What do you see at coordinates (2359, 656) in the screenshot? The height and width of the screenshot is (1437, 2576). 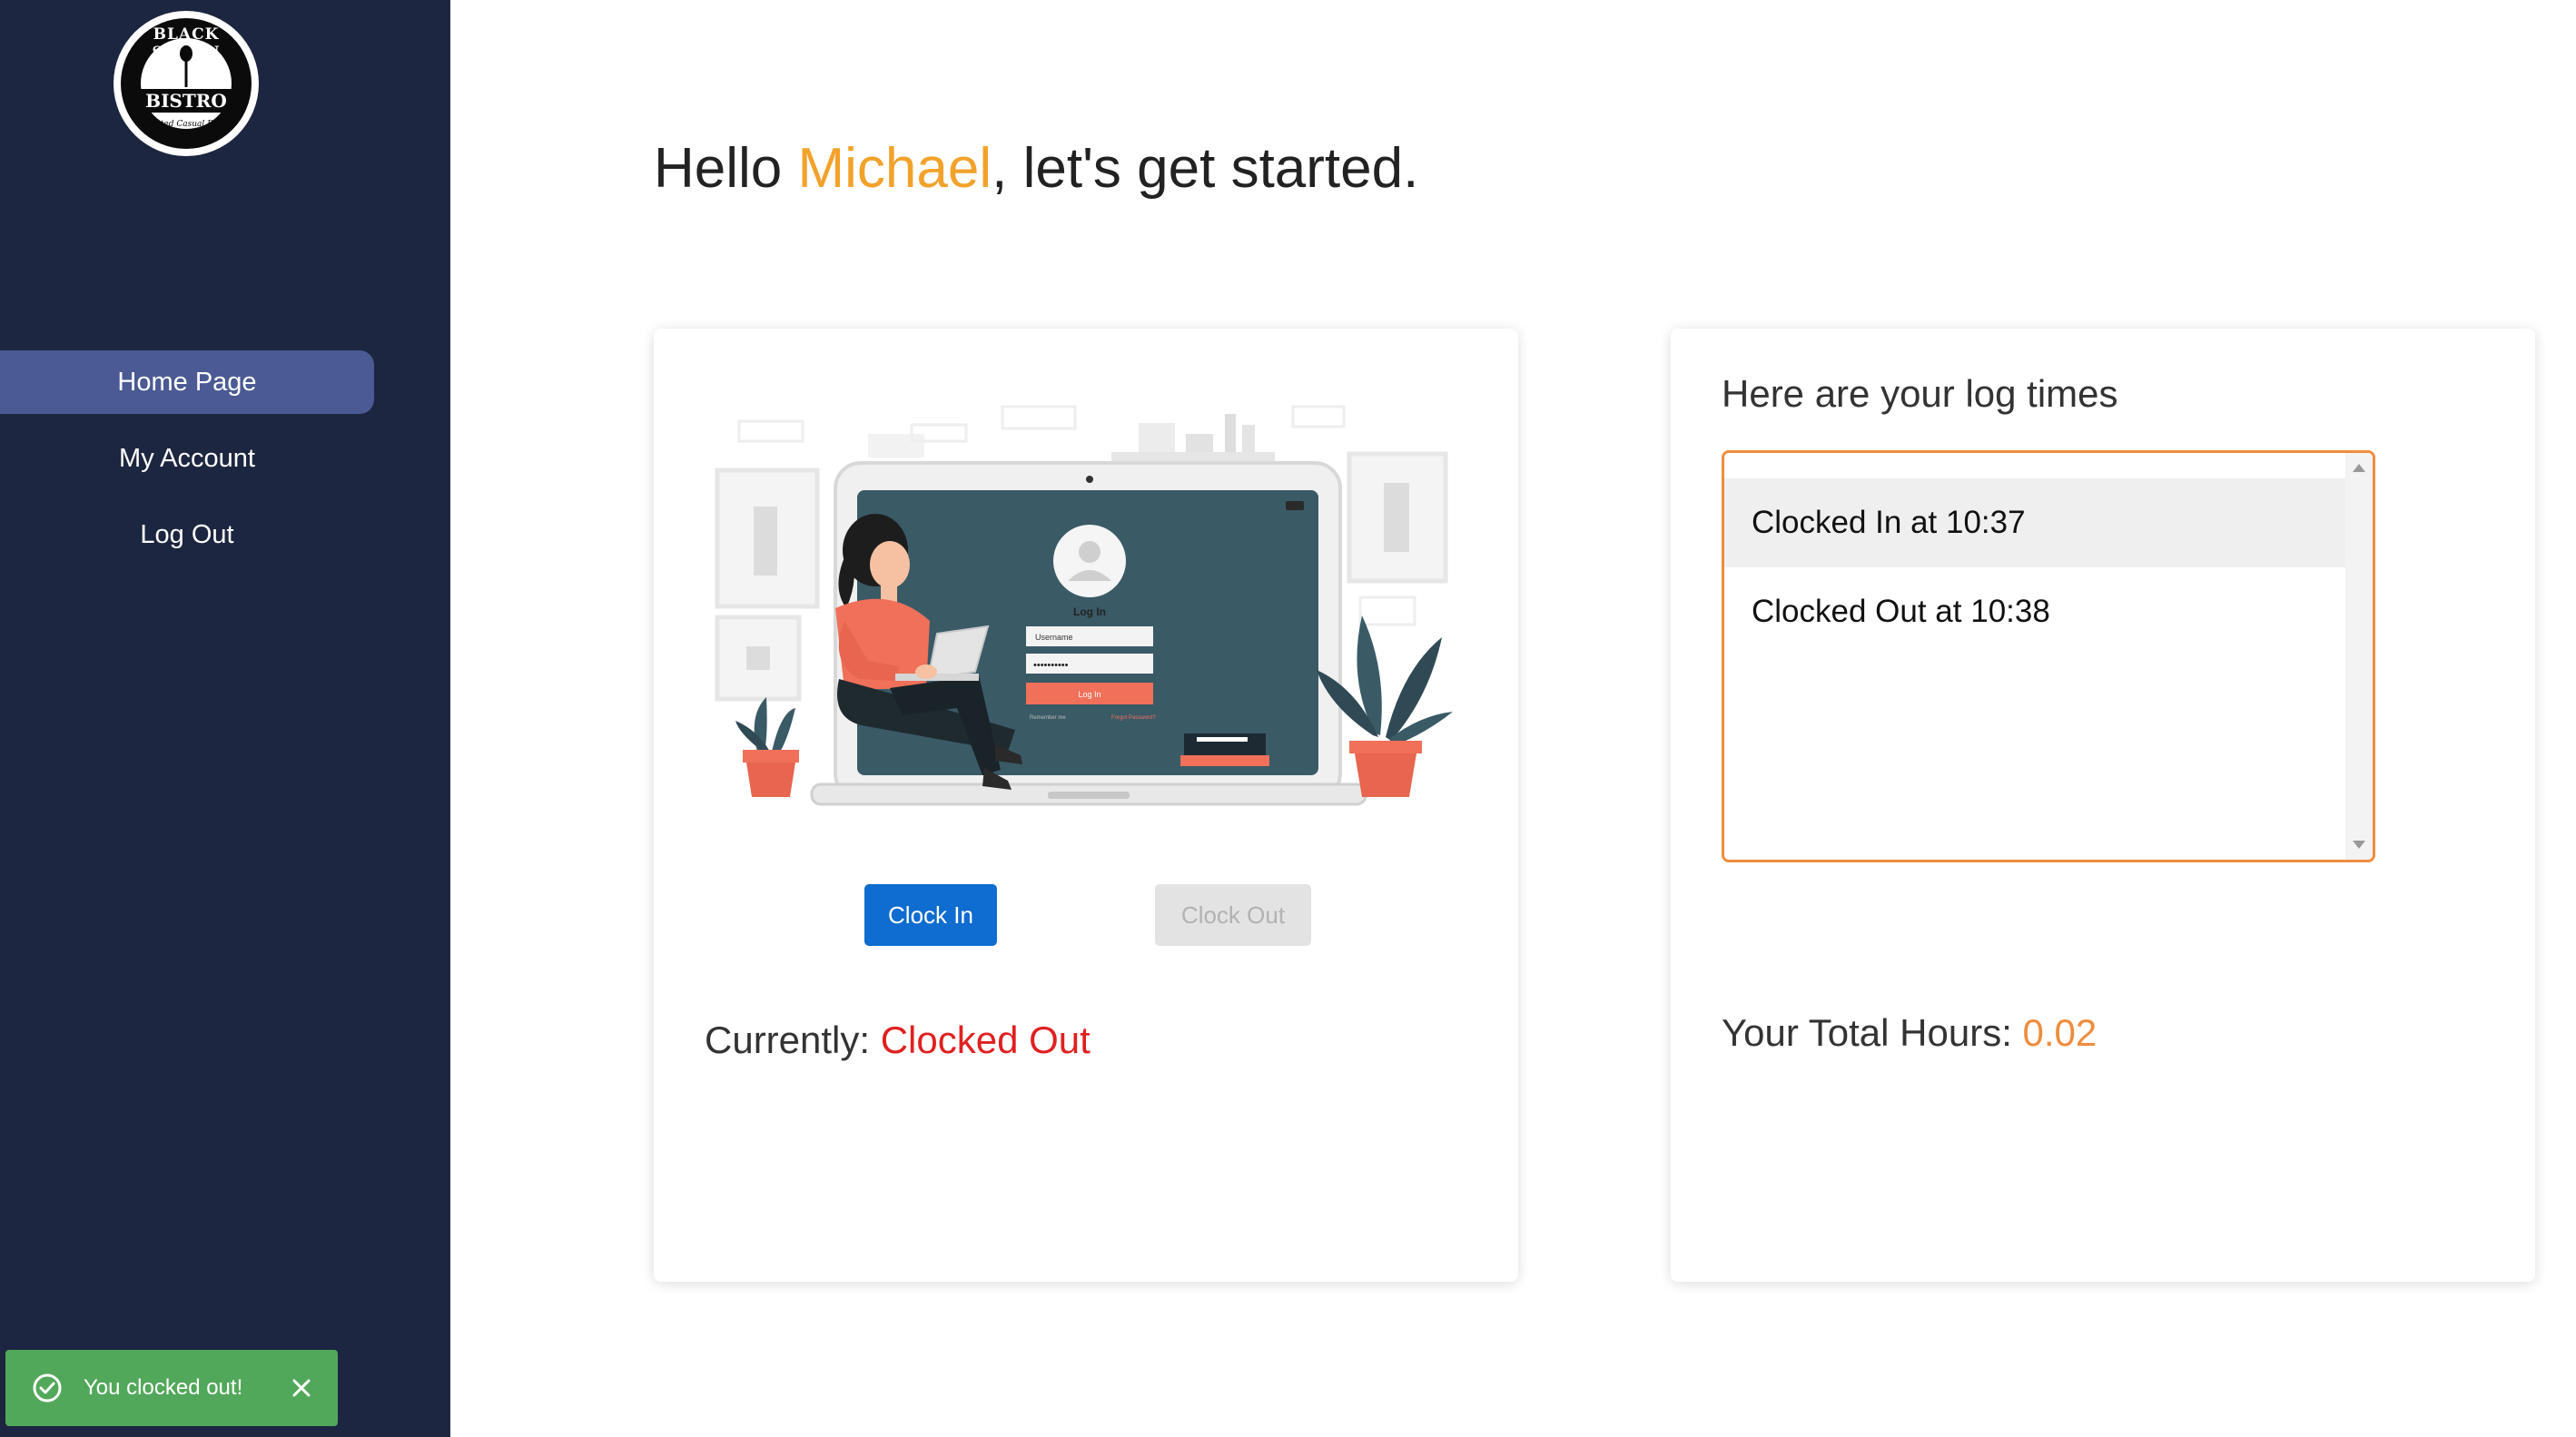 I see `log-scrollbar` at bounding box center [2359, 656].